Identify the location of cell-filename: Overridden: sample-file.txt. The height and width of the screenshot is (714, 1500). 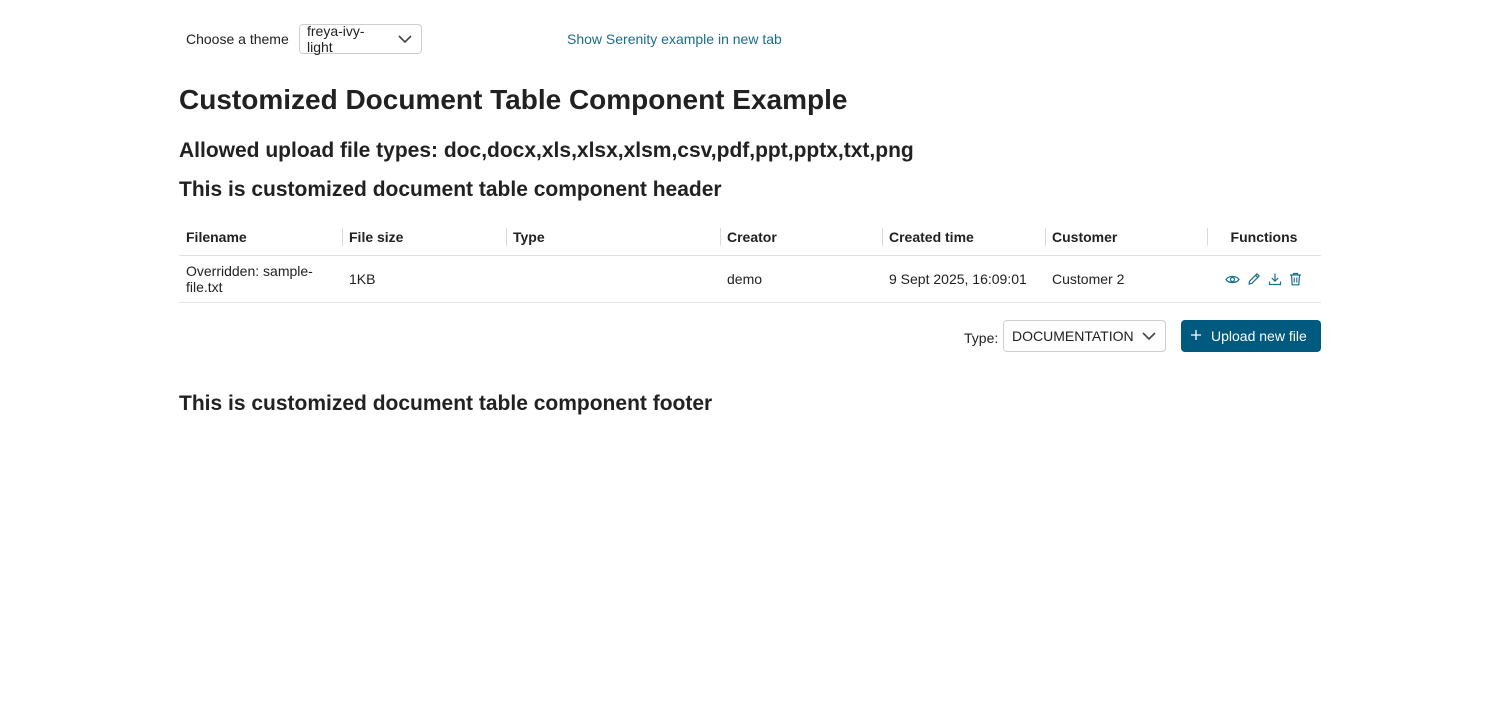
(260, 279).